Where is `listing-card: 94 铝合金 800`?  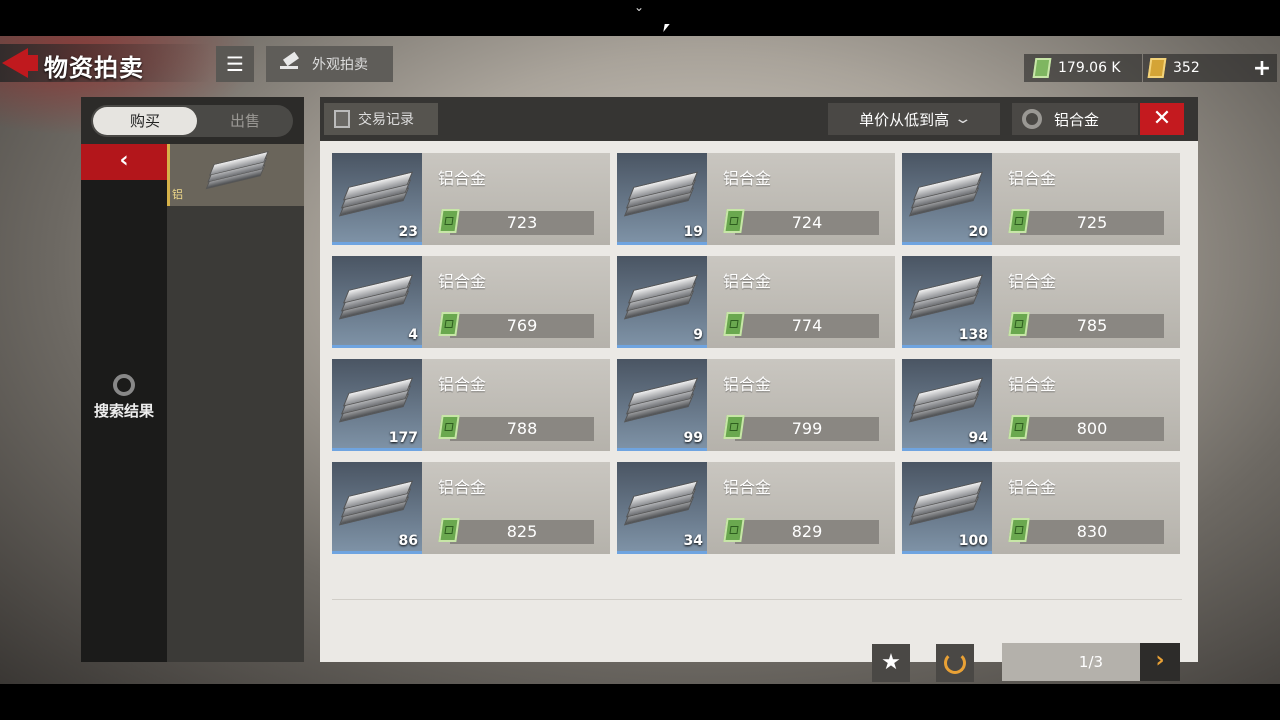 listing-card: 94 铝合金 800 is located at coordinates (1041, 405).